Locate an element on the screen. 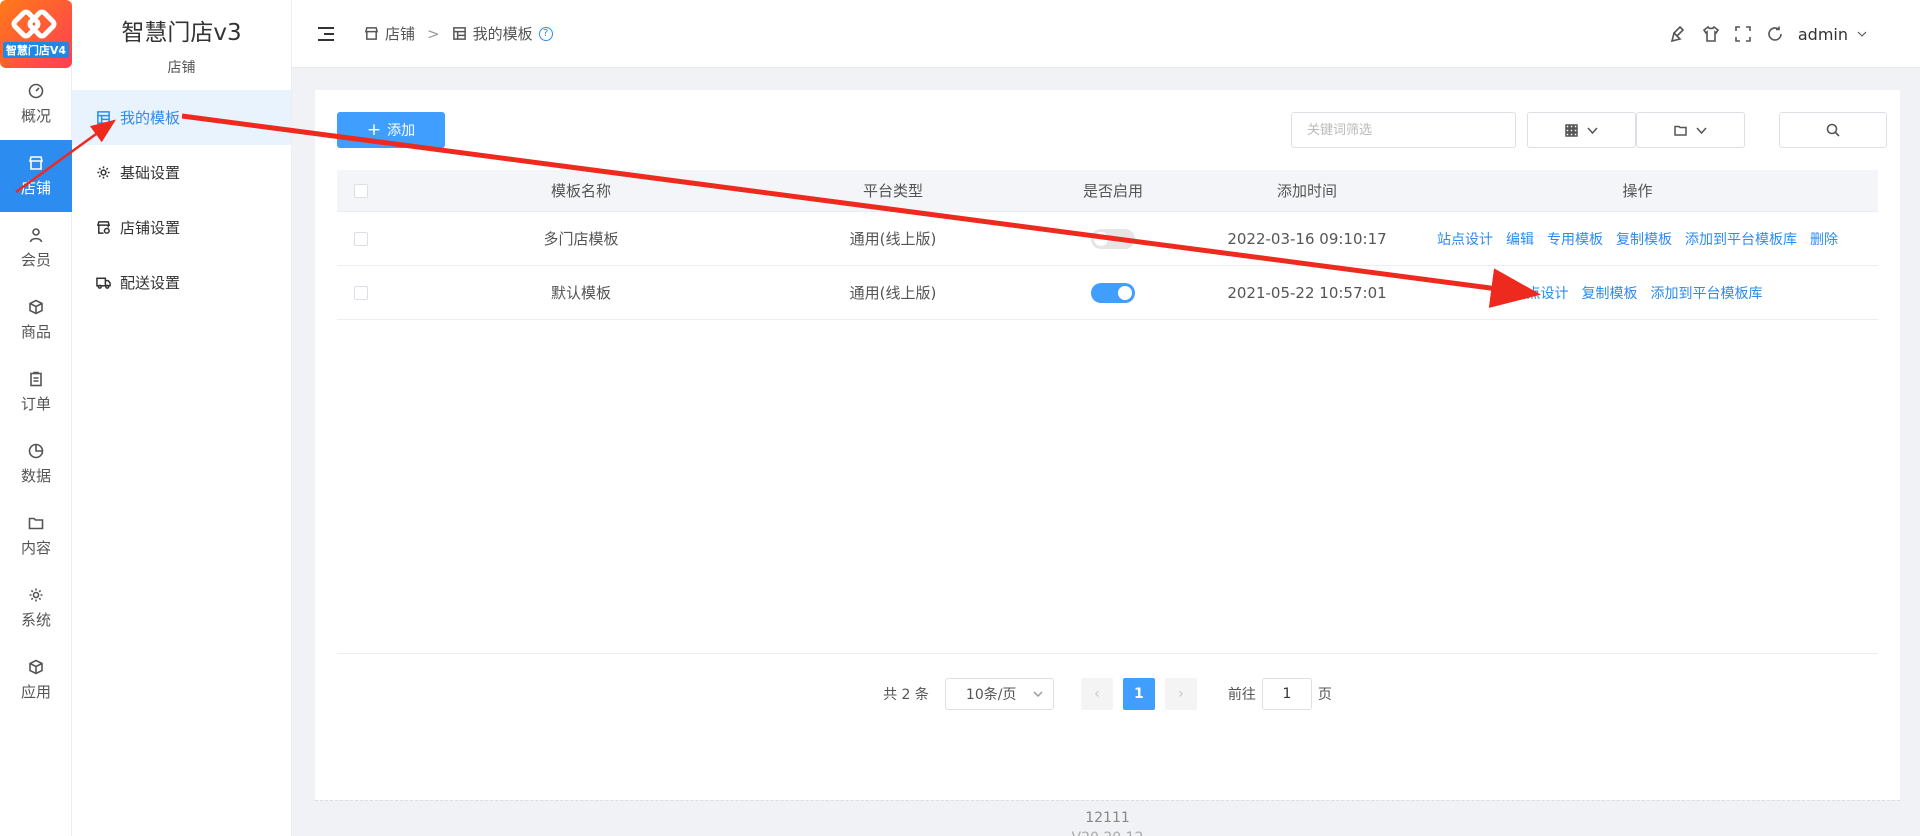 The height and width of the screenshot is (836, 1920). rail-item-store: 店铺 is located at coordinates (36, 176).